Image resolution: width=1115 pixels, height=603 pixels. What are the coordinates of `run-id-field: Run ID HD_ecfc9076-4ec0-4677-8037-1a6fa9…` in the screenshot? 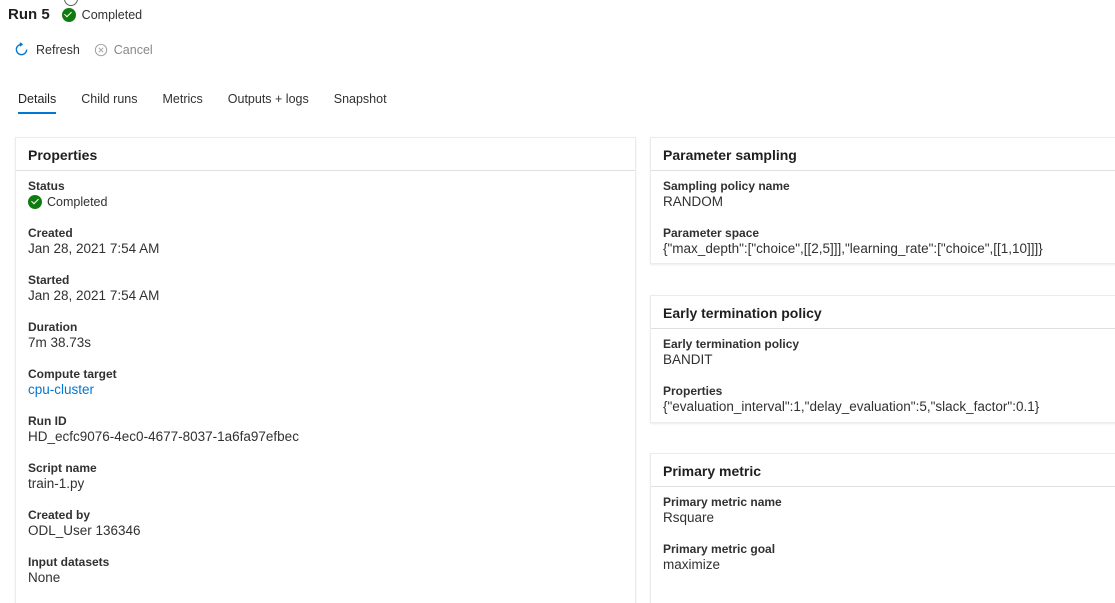 It's located at (325, 437).